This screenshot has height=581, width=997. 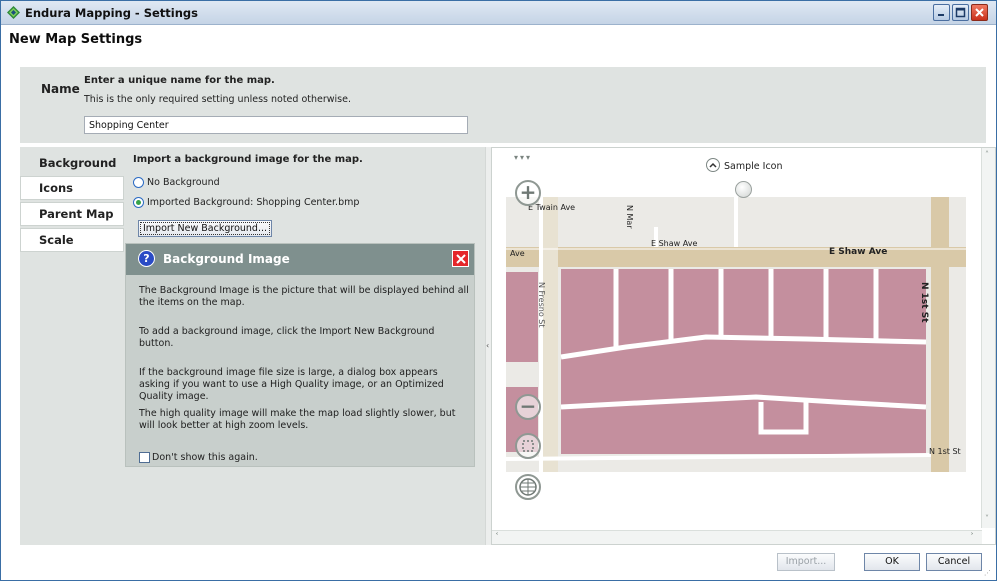 What do you see at coordinates (72, 214) in the screenshot?
I see `tab-parent-map: Parent Map` at bounding box center [72, 214].